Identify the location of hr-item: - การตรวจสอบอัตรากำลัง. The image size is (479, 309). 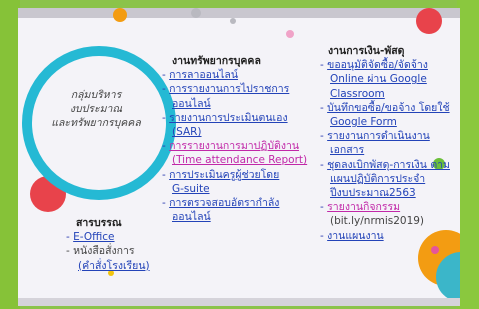
(237, 203).